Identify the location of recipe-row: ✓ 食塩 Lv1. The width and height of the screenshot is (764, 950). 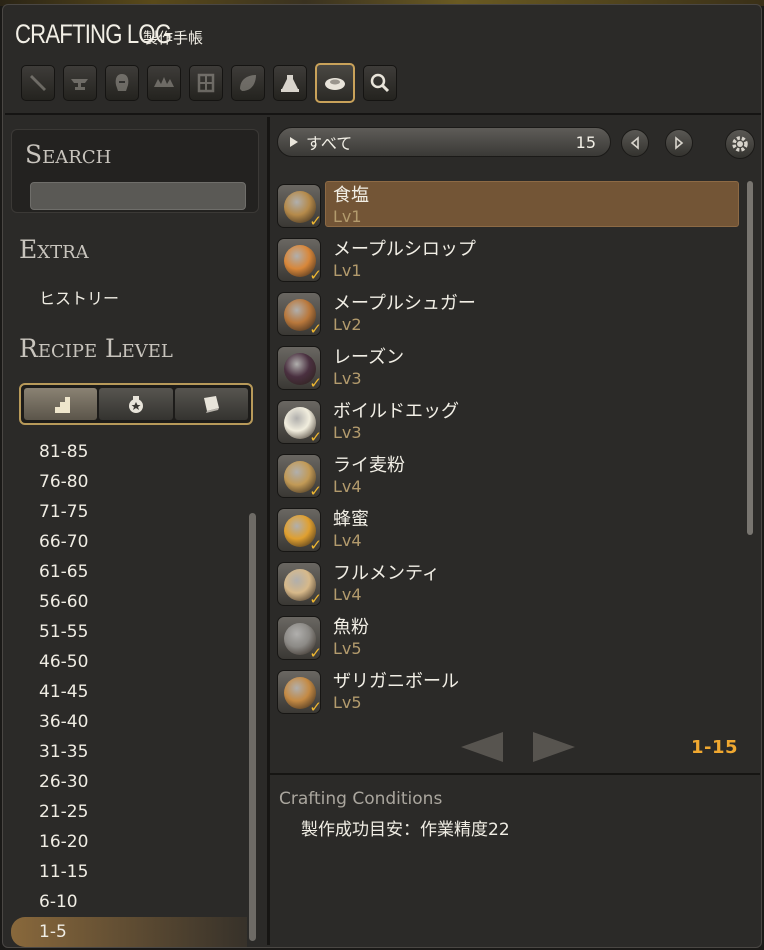
(510, 206).